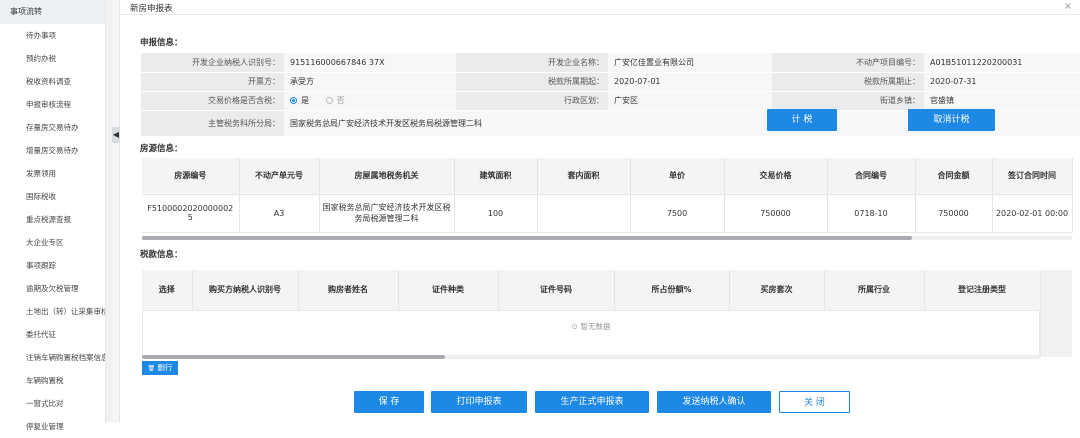 This screenshot has height=438, width=1080. I want to click on table-cell: A3, so click(279, 213).